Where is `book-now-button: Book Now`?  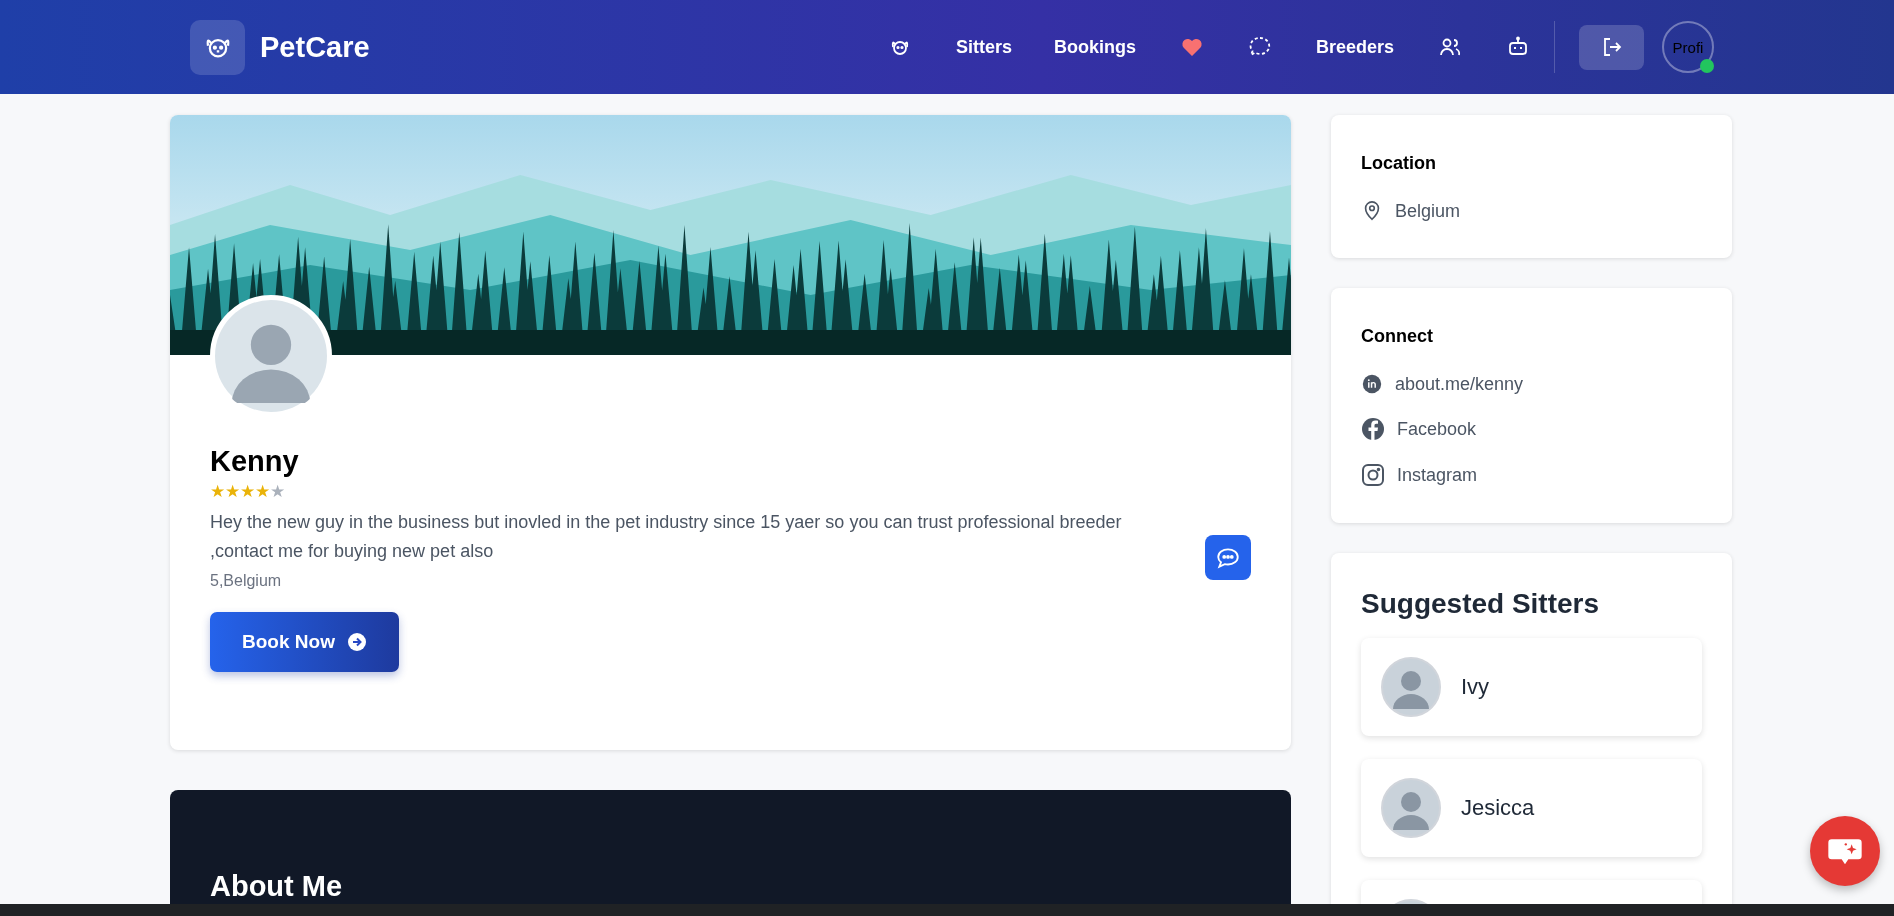 book-now-button: Book Now is located at coordinates (304, 642).